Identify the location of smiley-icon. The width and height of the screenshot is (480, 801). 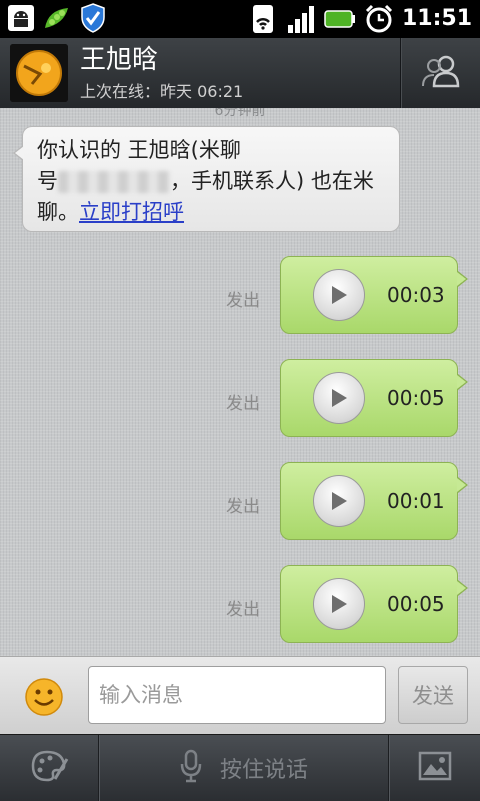
(44, 699).